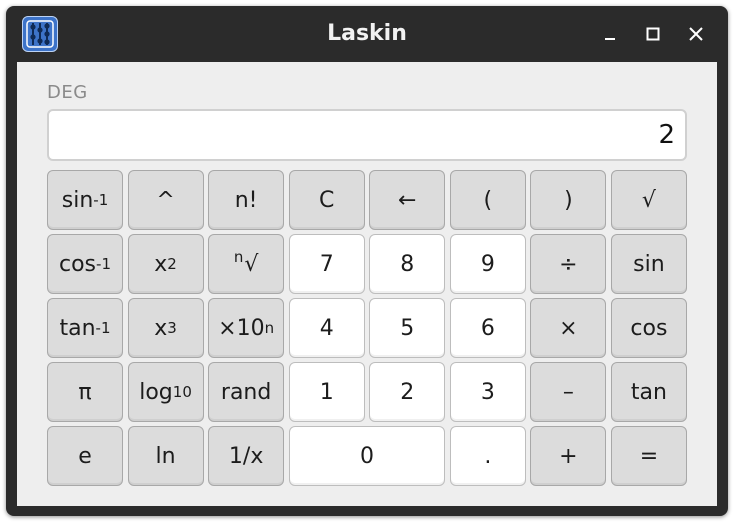 This screenshot has width=736, height=529. Describe the element at coordinates (648, 456) in the screenshot. I see `equals-button: =` at that location.